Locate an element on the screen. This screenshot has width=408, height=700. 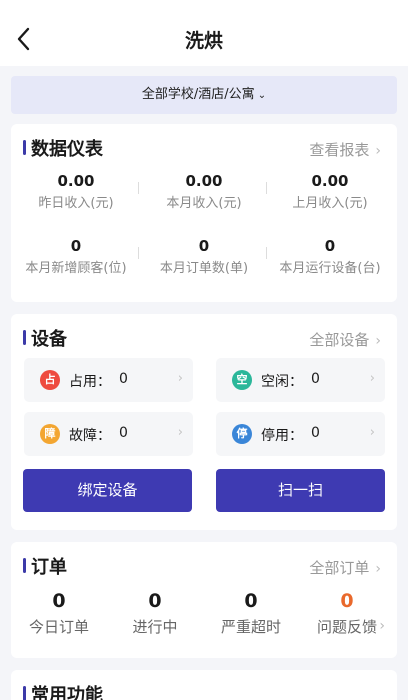
location-filter-dropdown: 全部学校/酒店/公寓 ⌄ is located at coordinates (204, 95).